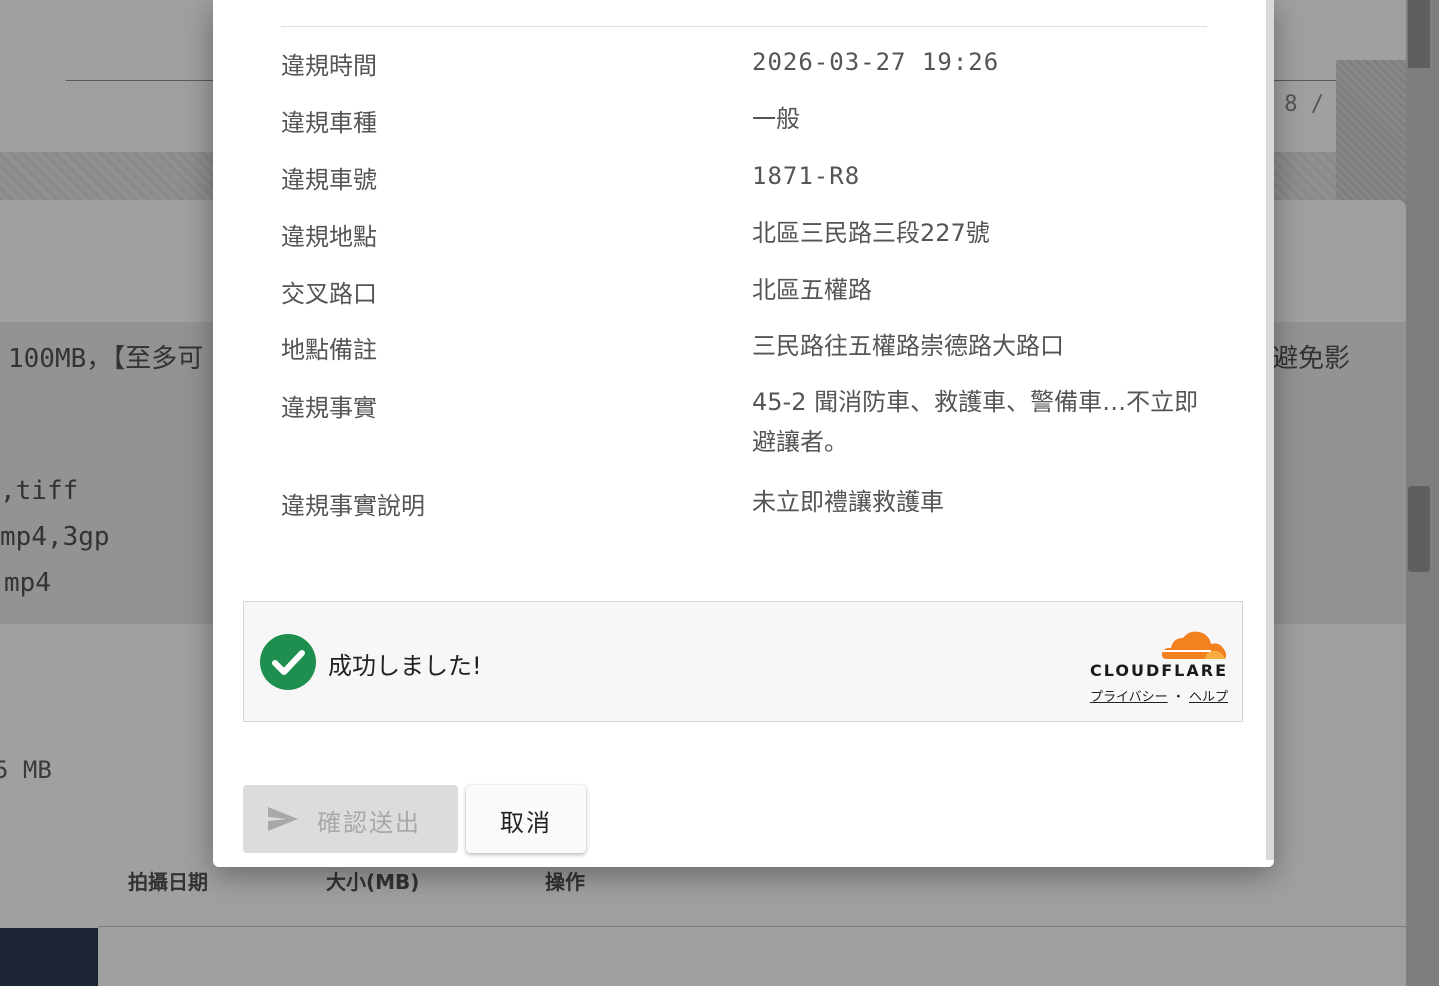  I want to click on captcha-status-text: 成功しました!, so click(405, 666).